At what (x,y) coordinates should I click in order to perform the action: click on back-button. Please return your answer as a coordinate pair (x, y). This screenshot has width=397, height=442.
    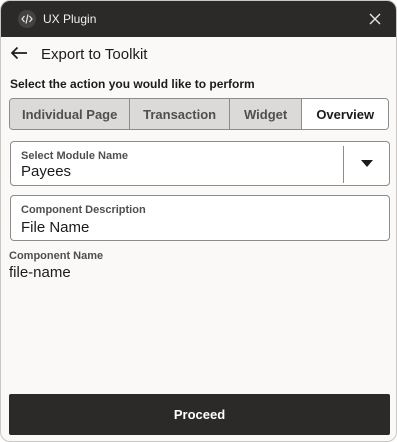
    Looking at the image, I should click on (19, 53).